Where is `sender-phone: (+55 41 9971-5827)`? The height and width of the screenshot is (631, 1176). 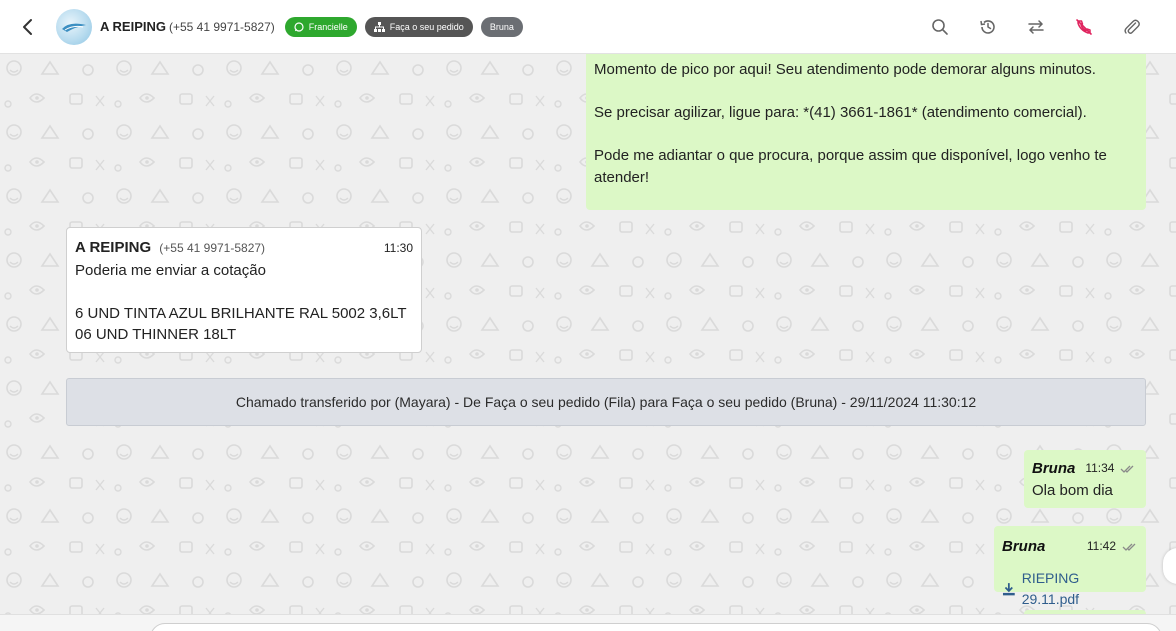 sender-phone: (+55 41 9971-5827) is located at coordinates (212, 248).